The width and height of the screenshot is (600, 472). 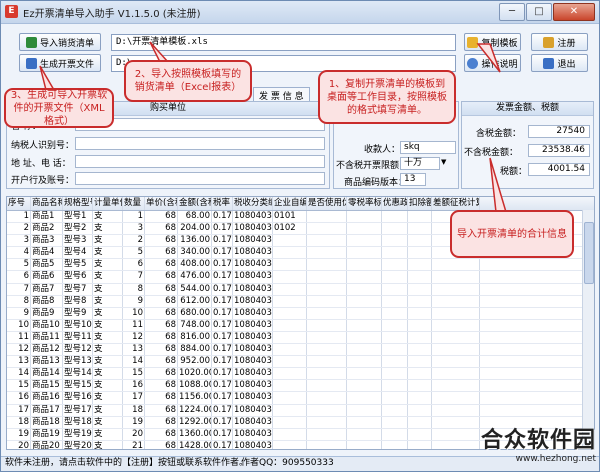 What do you see at coordinates (413, 179) in the screenshot?
I see `code-version-input: 13` at bounding box center [413, 179].